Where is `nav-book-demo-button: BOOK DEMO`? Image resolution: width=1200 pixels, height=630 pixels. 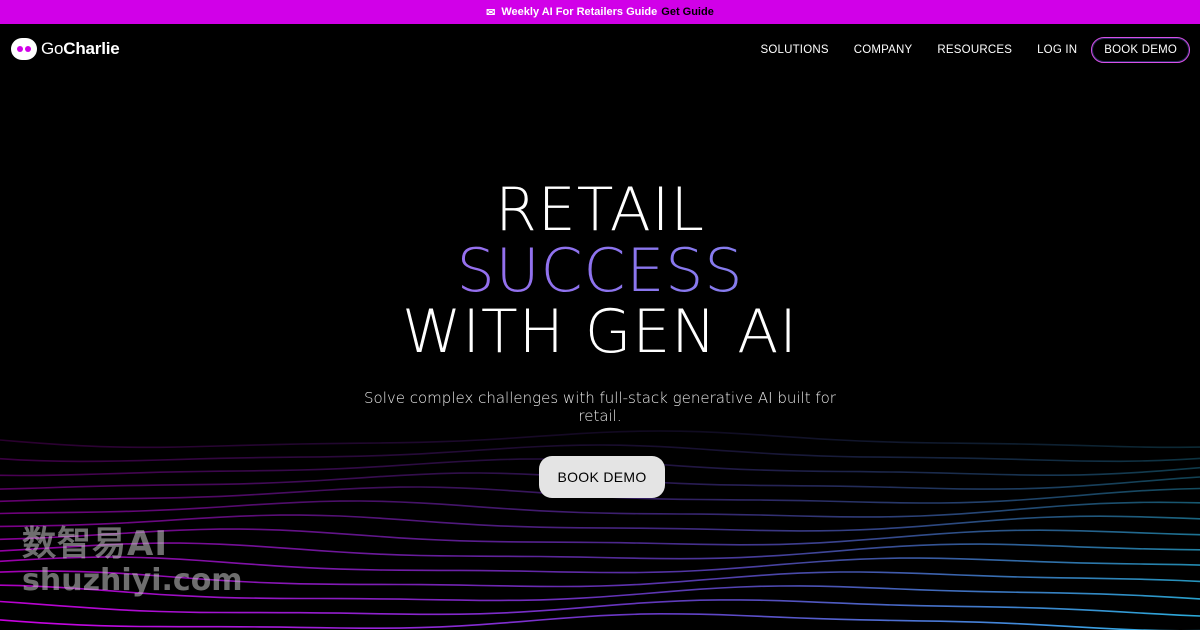 nav-book-demo-button: BOOK DEMO is located at coordinates (1140, 50).